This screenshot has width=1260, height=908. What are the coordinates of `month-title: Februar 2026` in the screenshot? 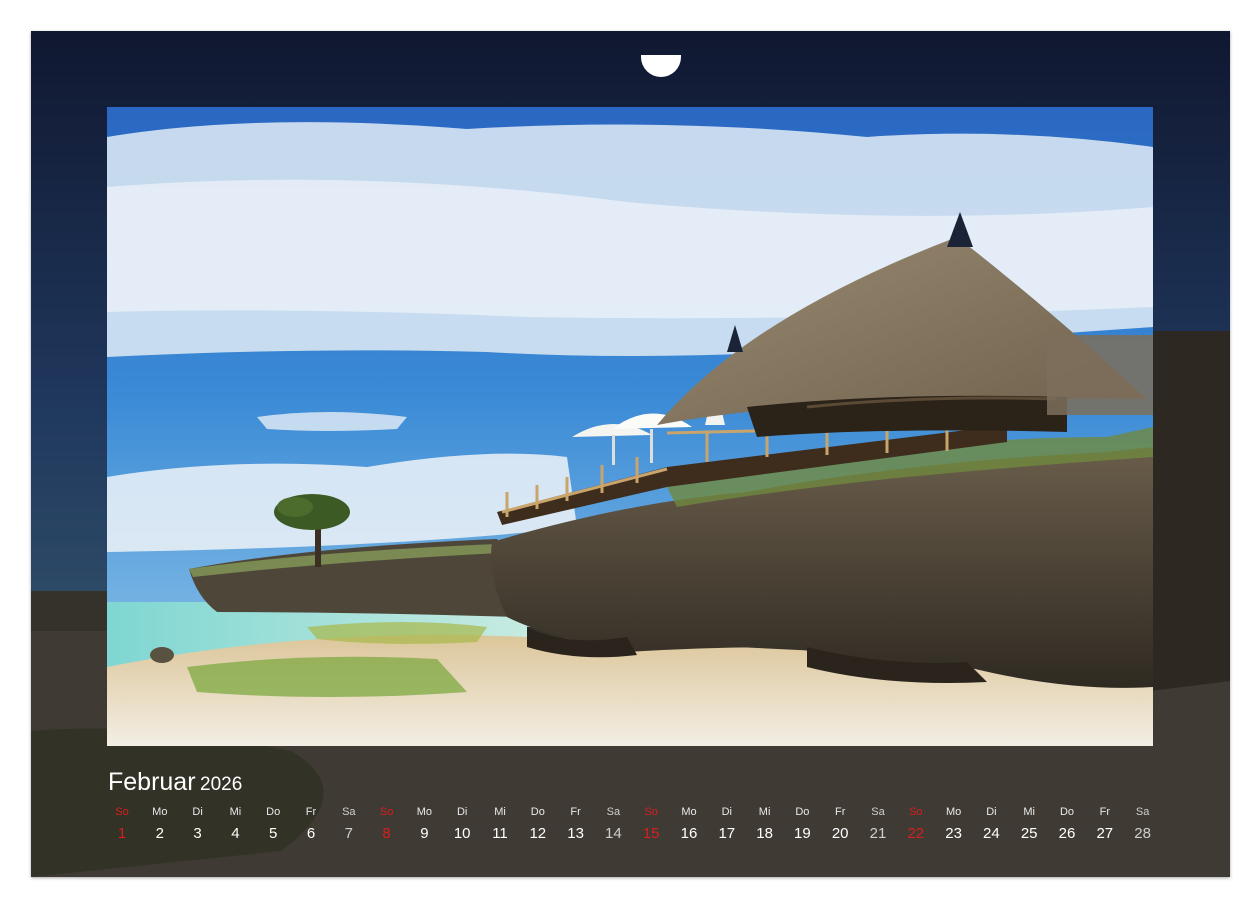 It's located at (175, 782).